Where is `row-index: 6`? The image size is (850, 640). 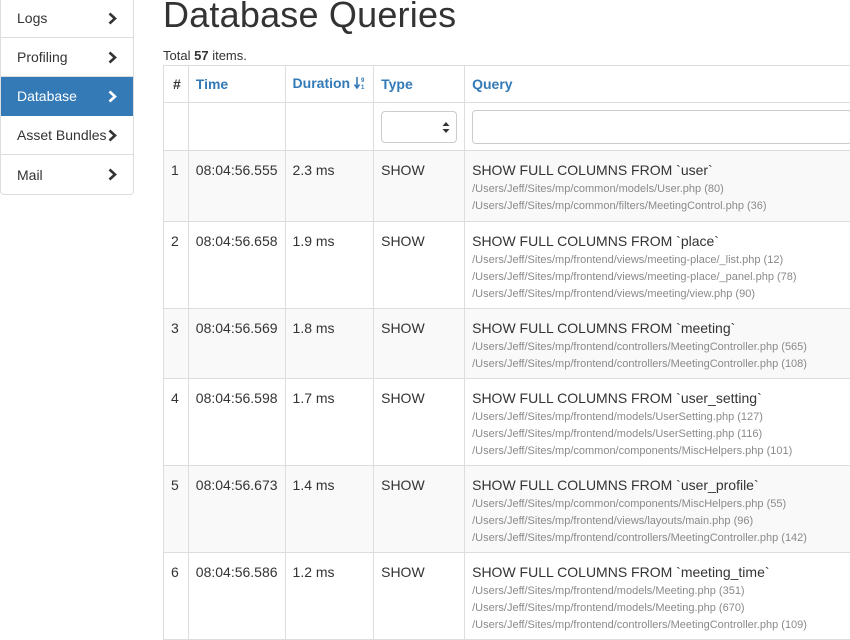
row-index: 6 is located at coordinates (176, 596).